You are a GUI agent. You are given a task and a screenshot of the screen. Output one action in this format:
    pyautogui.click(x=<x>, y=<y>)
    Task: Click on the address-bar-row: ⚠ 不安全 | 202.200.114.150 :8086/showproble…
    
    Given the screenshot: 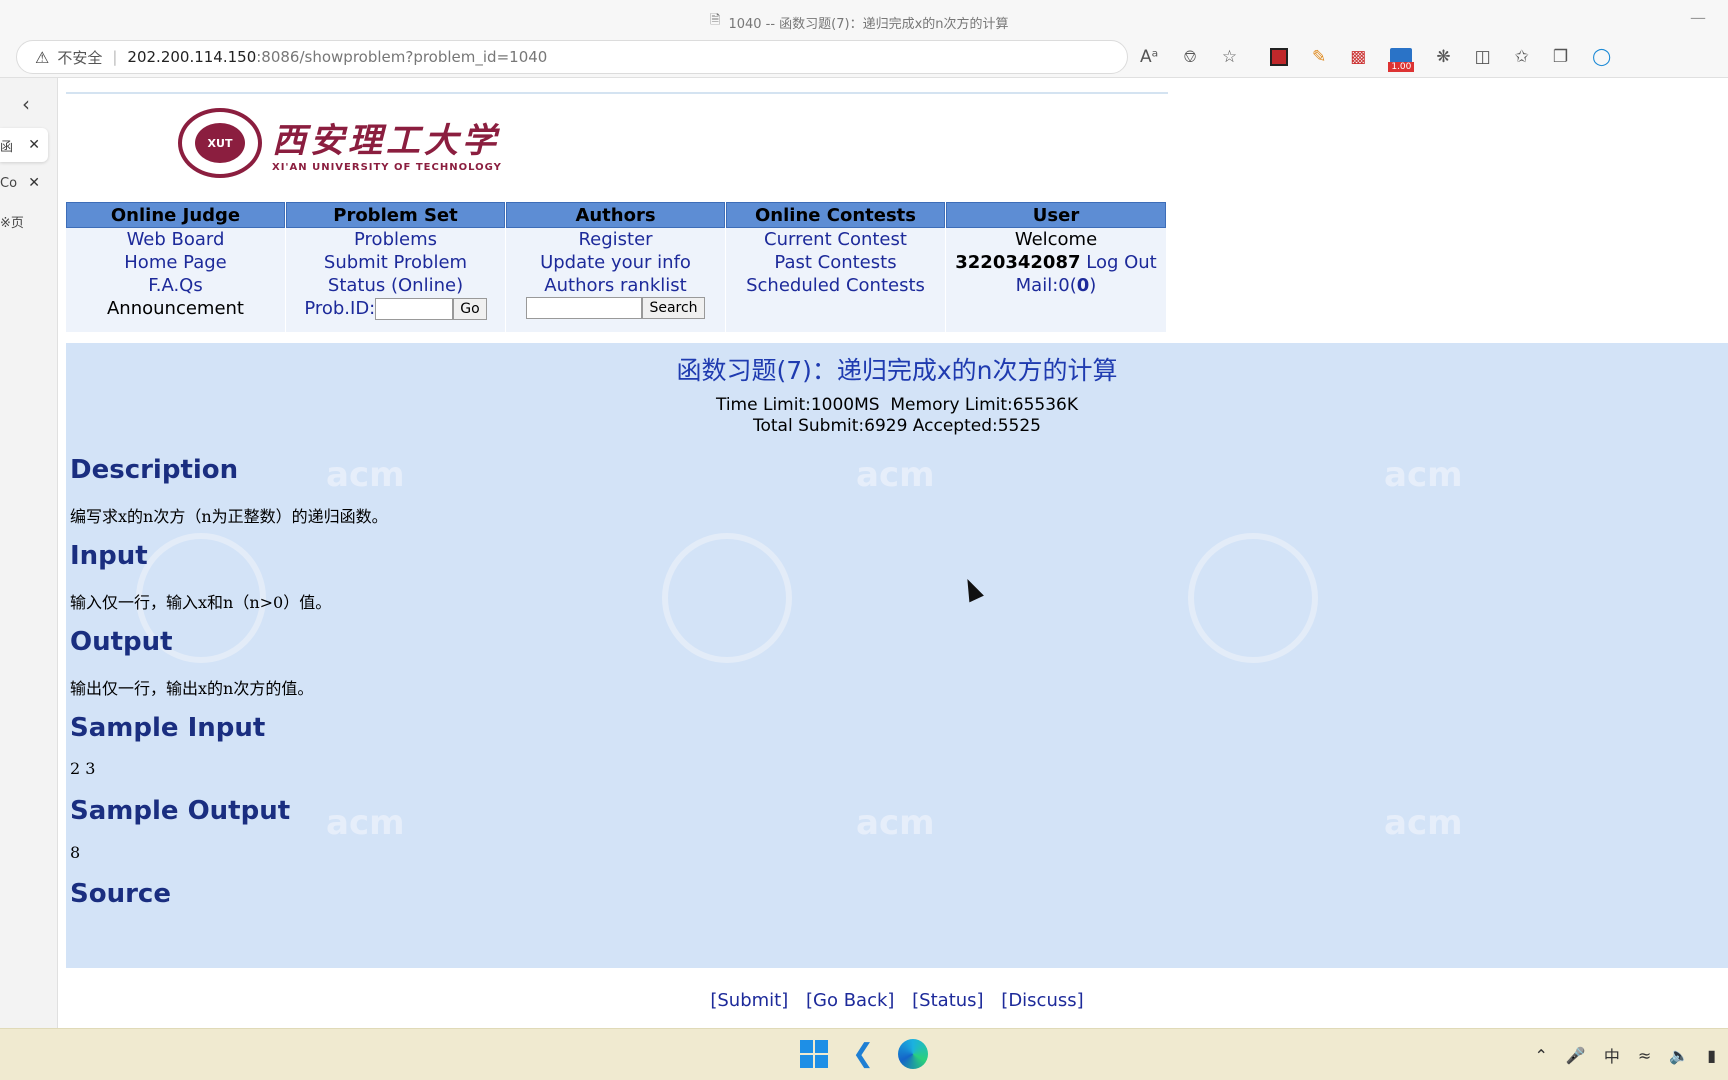 What is the action you would take?
    pyautogui.click(x=864, y=58)
    